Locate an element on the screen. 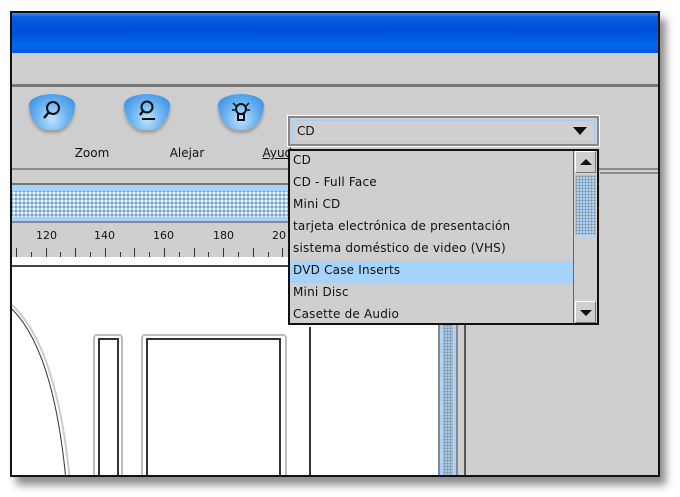  ruler-label: 20 is located at coordinates (279, 235).